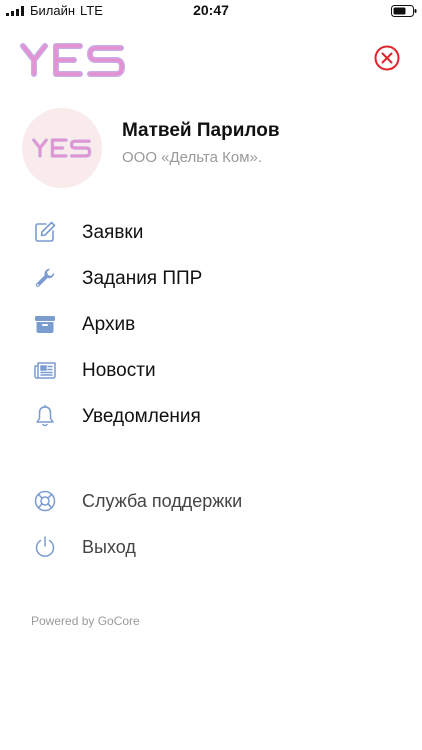 This screenshot has height=750, width=422. I want to click on menu-item-label: Служба поддержки, so click(162, 501).